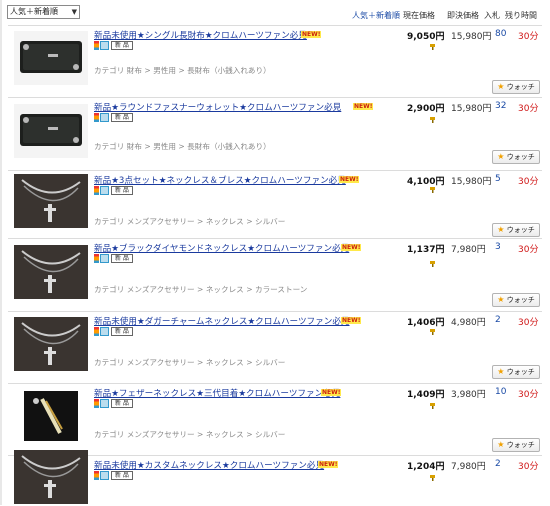 This screenshot has width=550, height=506. I want to click on item-title-link: 新品未使用★カスタムネックレス★クロムハーツファン必見, so click(209, 465).